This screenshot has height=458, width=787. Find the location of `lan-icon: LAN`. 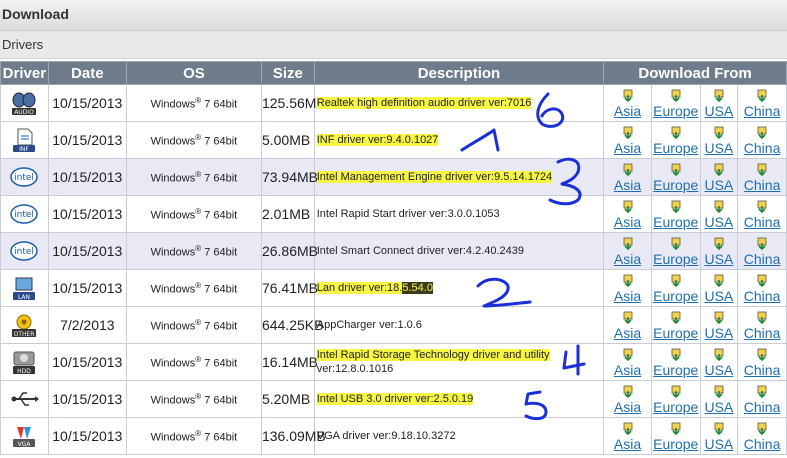

lan-icon: LAN is located at coordinates (24, 288).